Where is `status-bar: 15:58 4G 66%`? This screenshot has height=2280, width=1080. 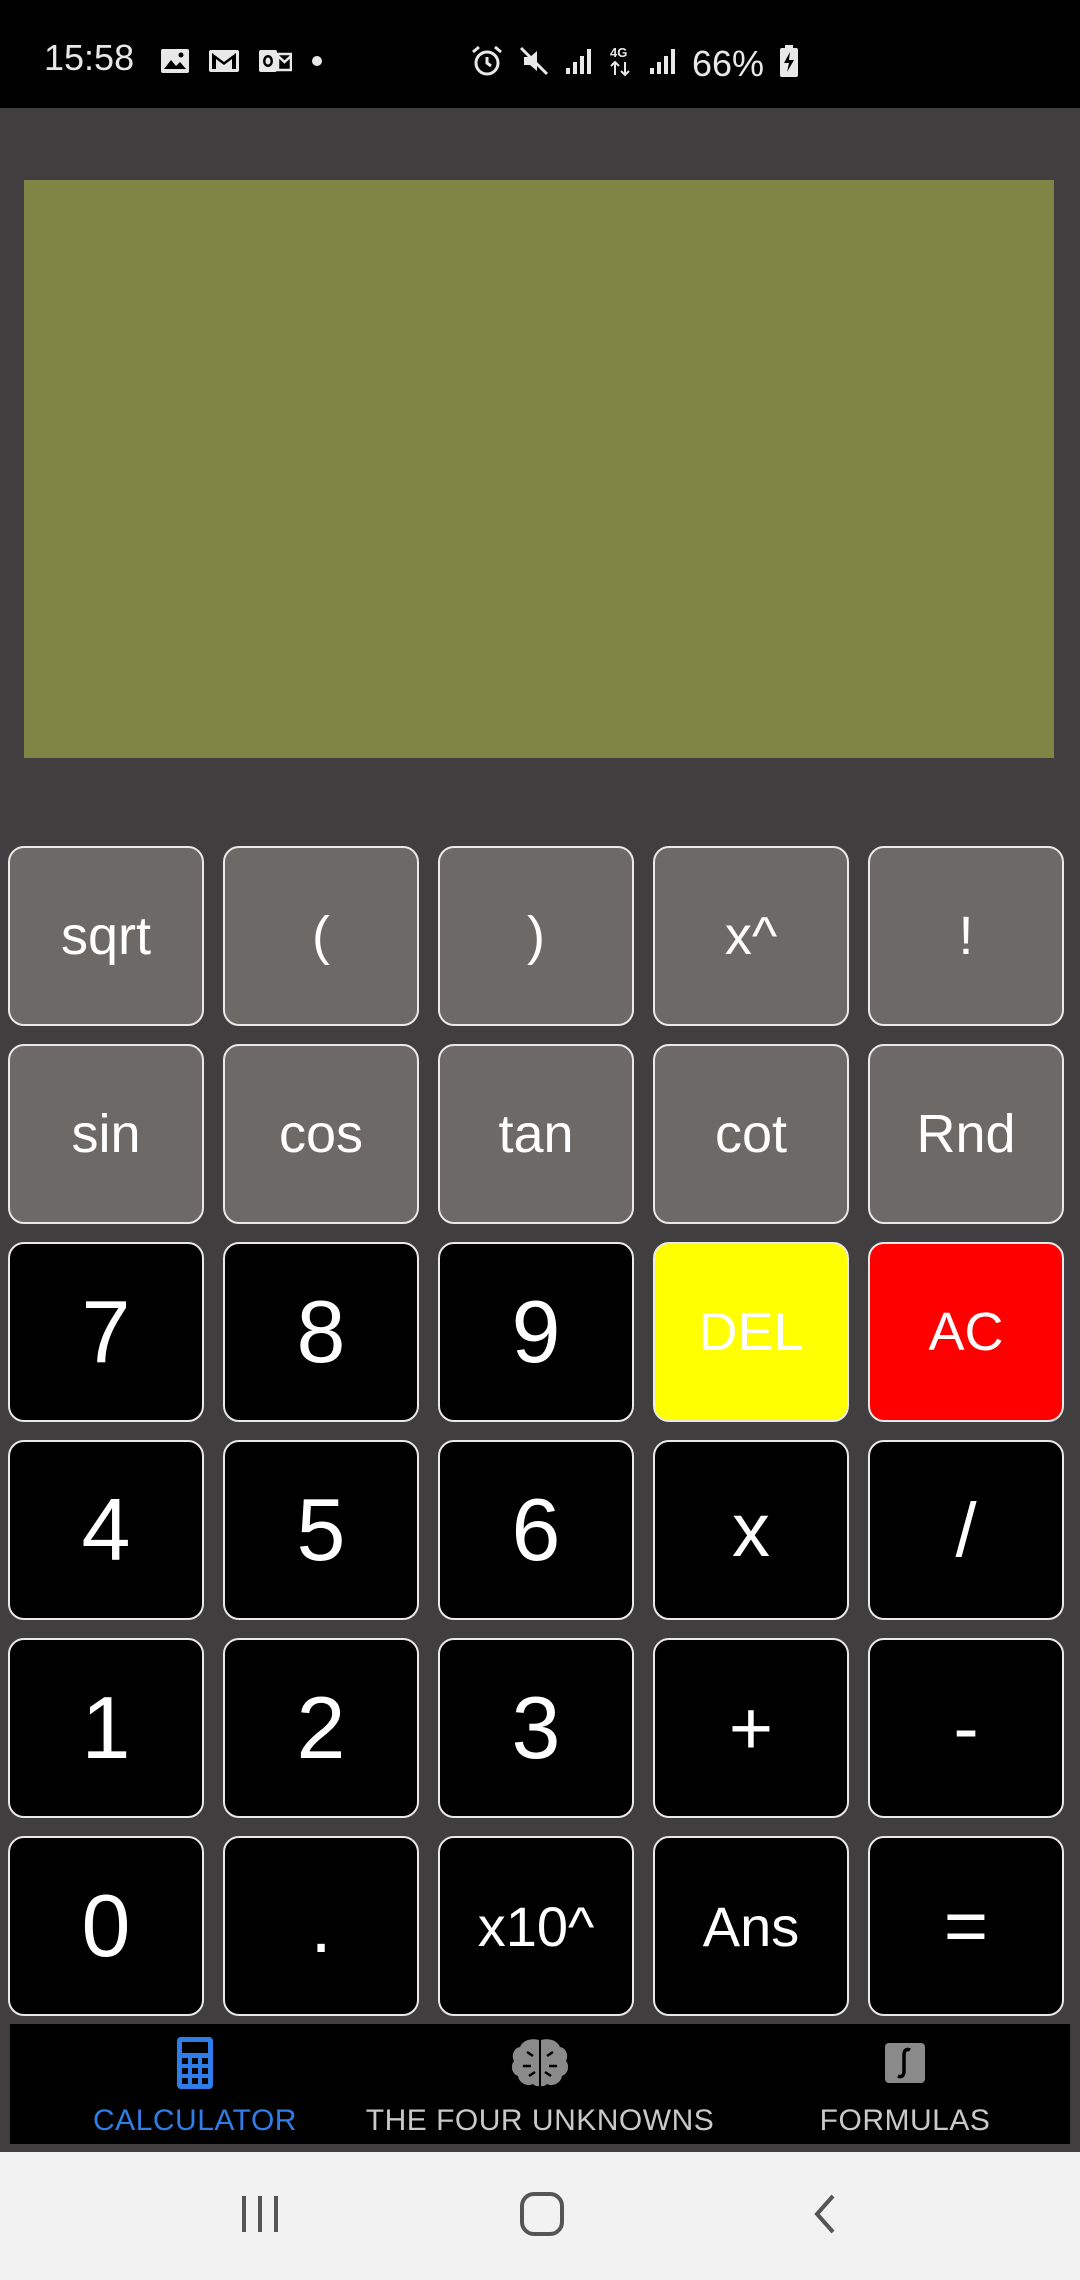 status-bar: 15:58 4G 66% is located at coordinates (540, 54).